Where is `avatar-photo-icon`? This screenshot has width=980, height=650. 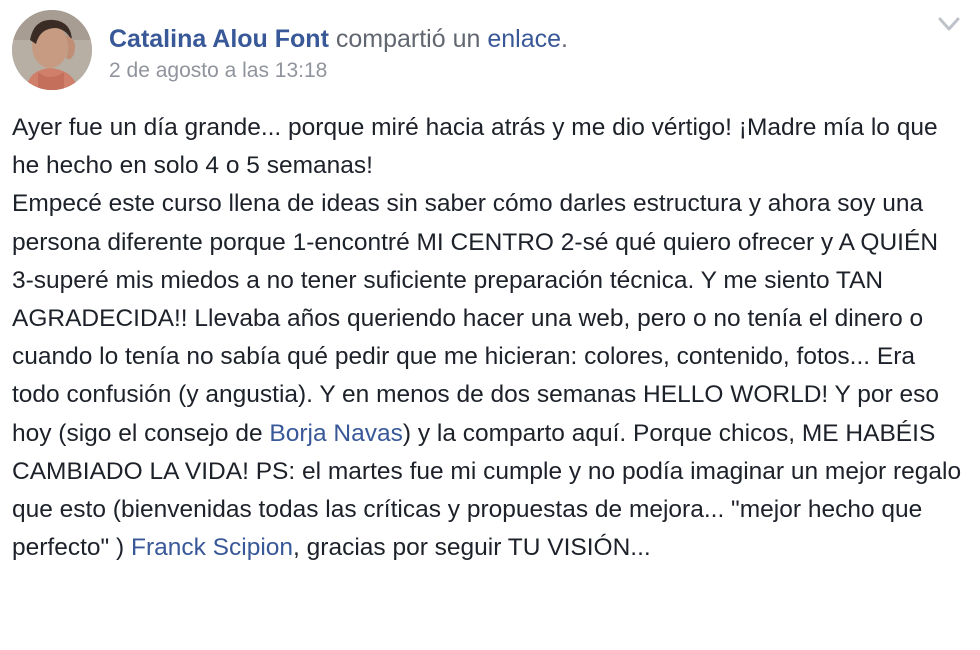
avatar-photo-icon is located at coordinates (52, 50).